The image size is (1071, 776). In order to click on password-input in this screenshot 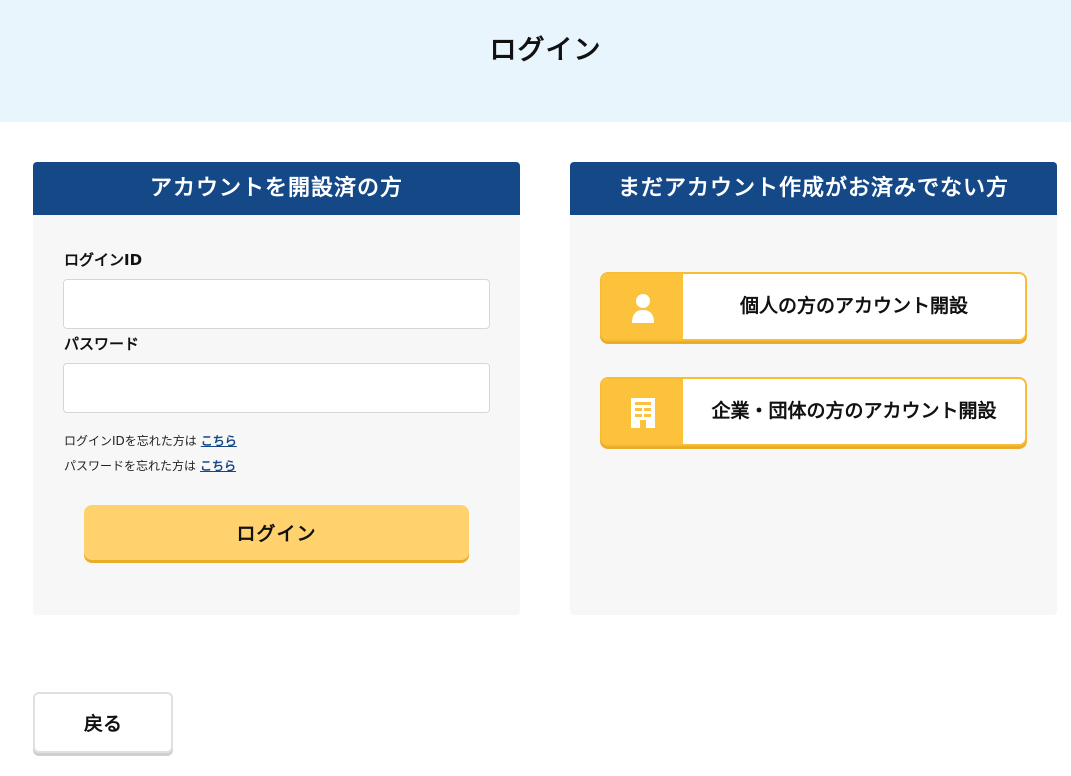, I will do `click(276, 388)`.